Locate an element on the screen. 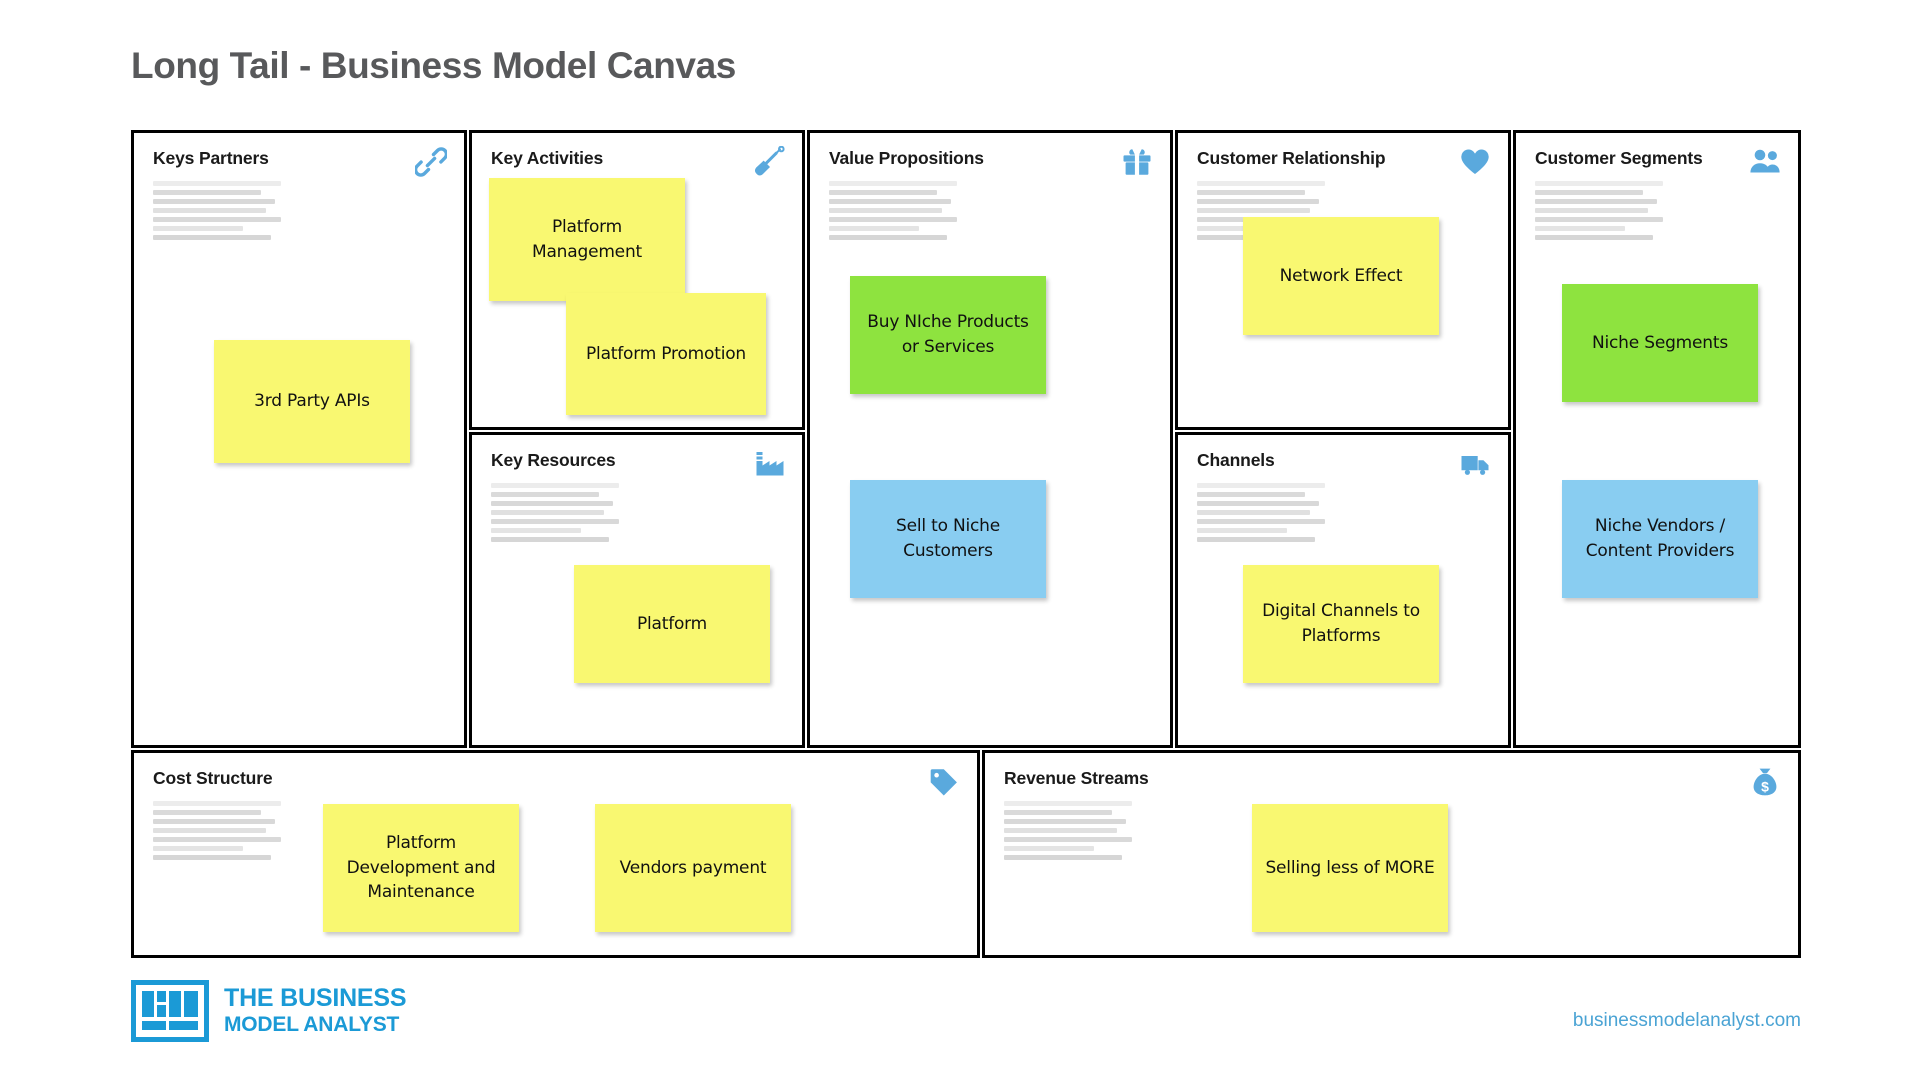 Image resolution: width=1920 pixels, height=1080 pixels. sticky-note-text: Niche Segments is located at coordinates (1660, 342).